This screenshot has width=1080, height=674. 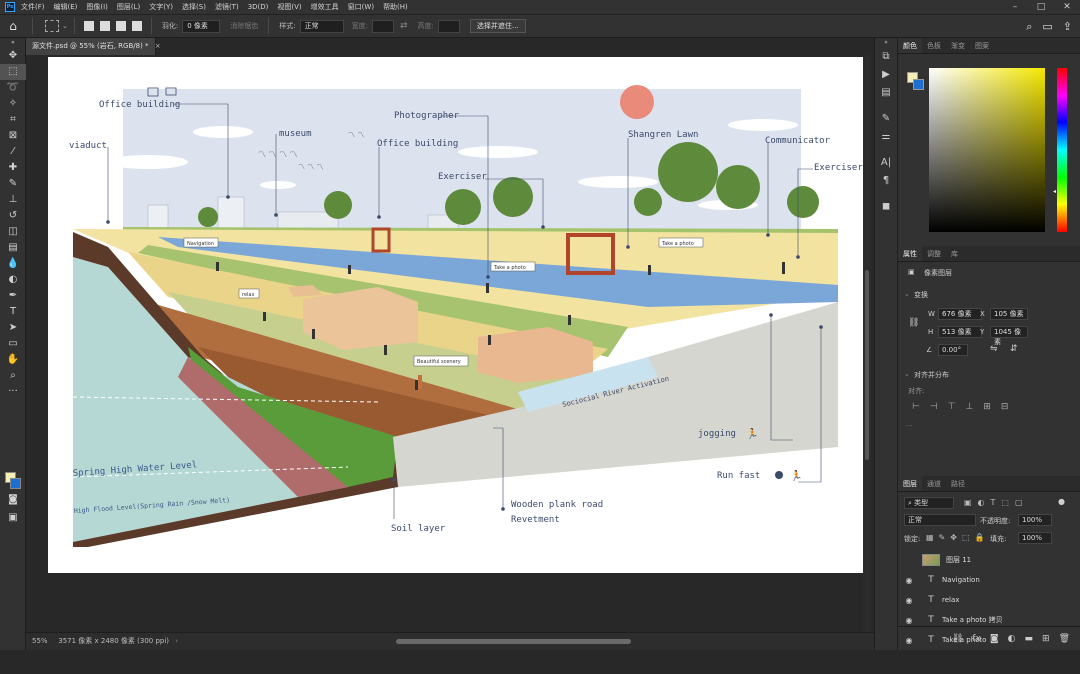 What do you see at coordinates (13, 88) in the screenshot?
I see `lasso-tool-icon: ➰` at bounding box center [13, 88].